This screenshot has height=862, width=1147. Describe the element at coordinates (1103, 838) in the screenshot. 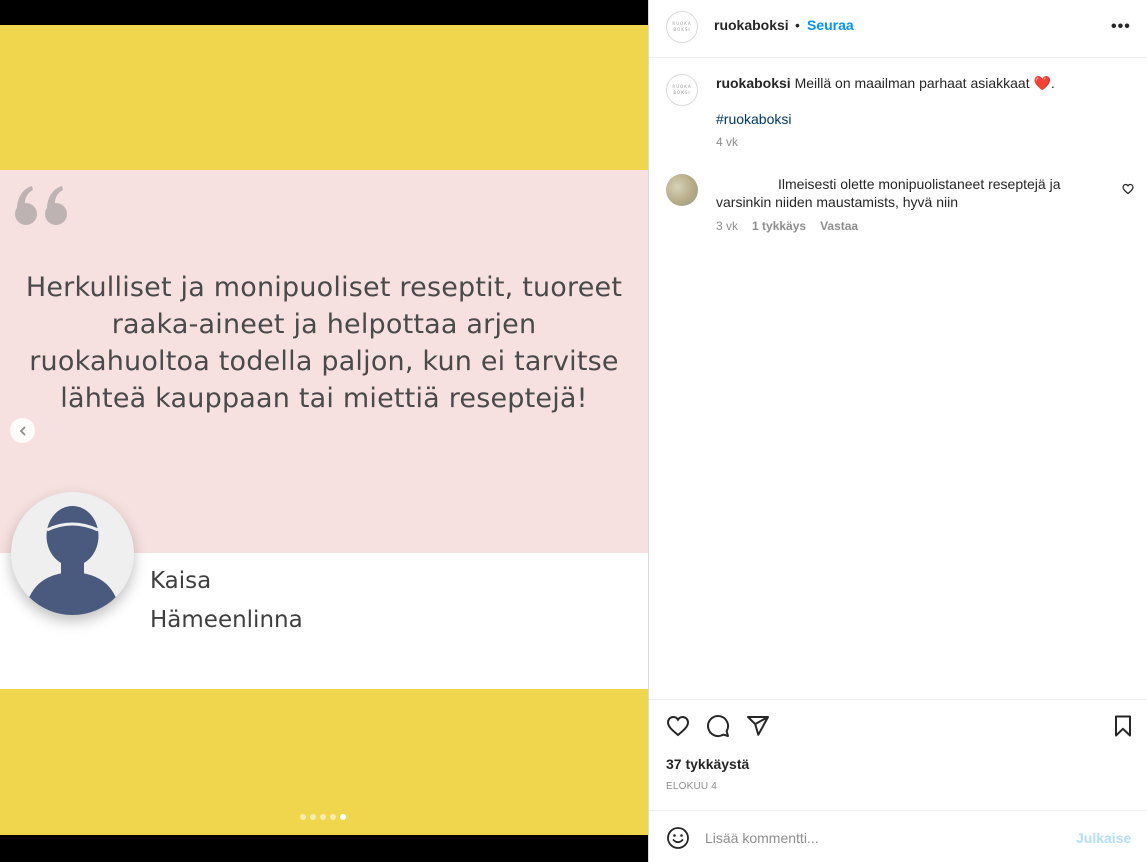

I see `post-comment-button: Julkaise` at that location.